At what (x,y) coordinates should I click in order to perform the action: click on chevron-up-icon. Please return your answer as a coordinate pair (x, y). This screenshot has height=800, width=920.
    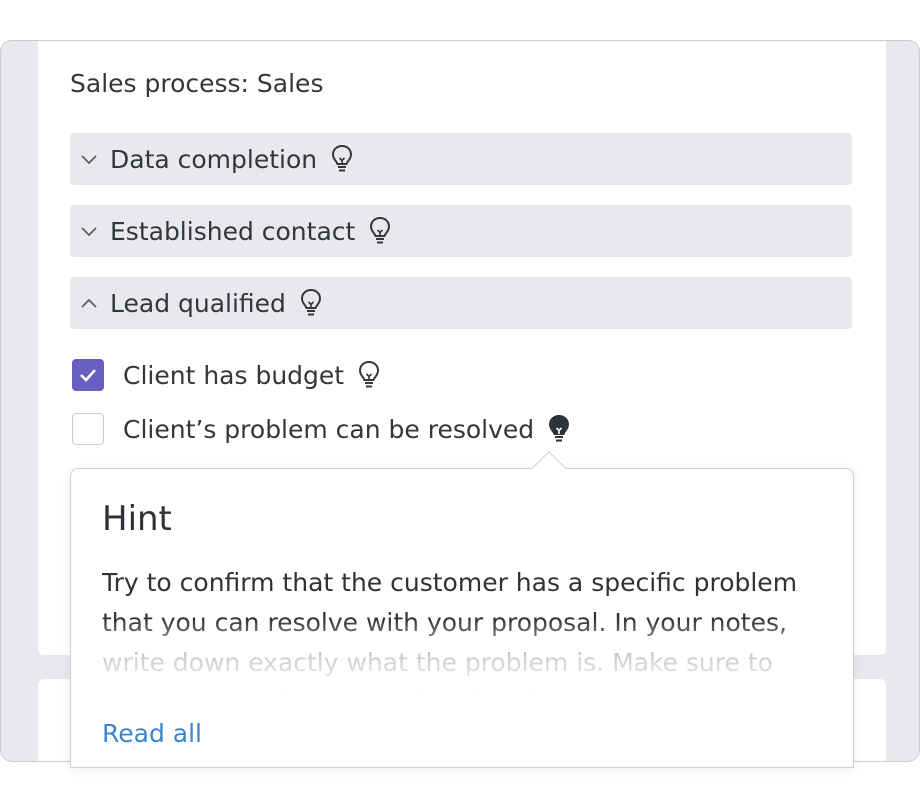
    Looking at the image, I should click on (89, 303).